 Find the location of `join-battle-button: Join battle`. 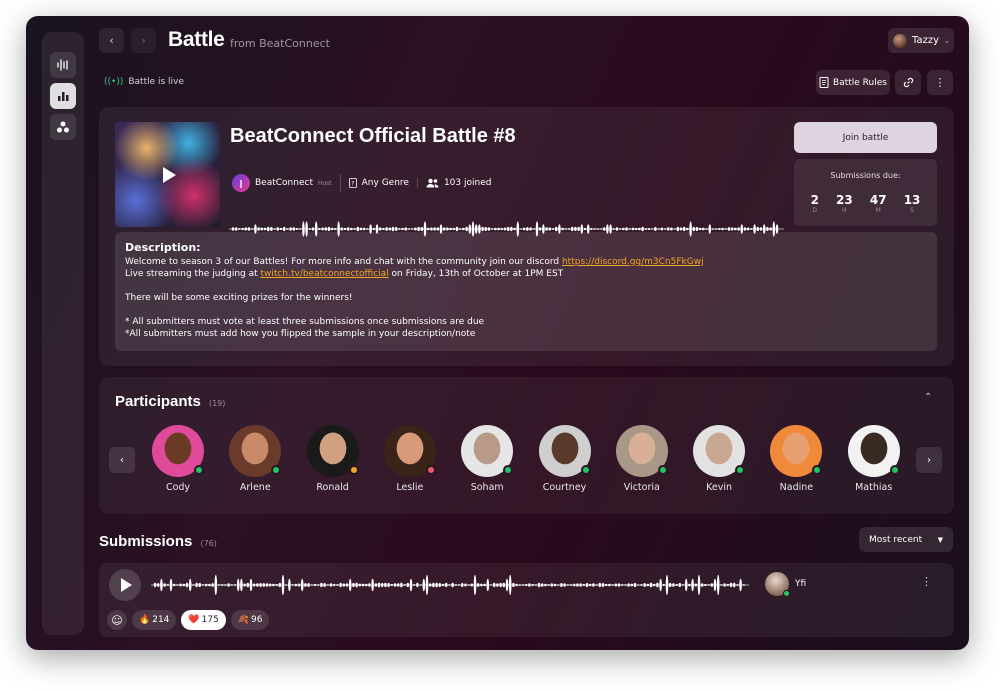

join-battle-button: Join battle is located at coordinates (865, 137).